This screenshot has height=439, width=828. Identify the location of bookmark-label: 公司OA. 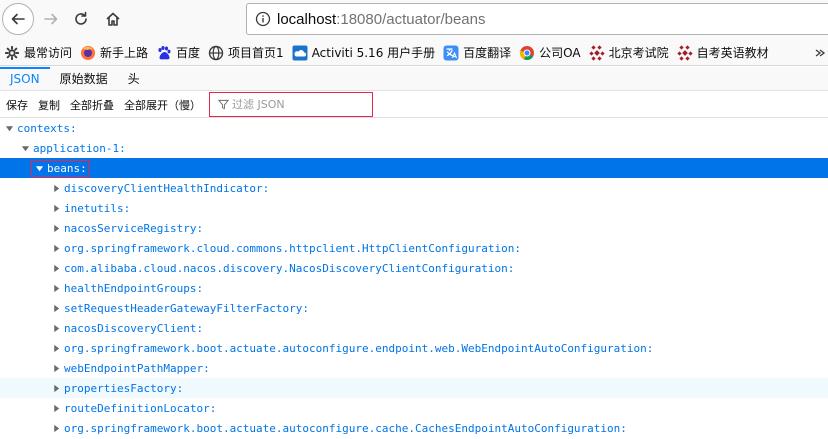
(560, 53).